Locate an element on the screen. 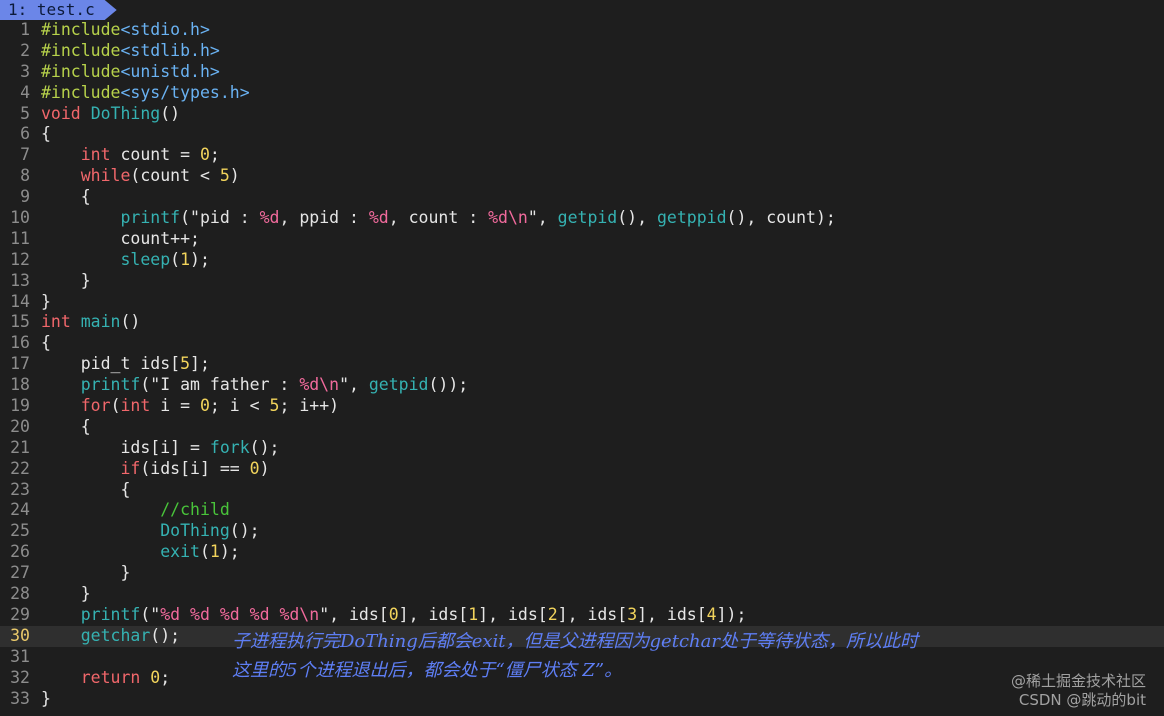  code-token: (), is located at coordinates (637, 218).